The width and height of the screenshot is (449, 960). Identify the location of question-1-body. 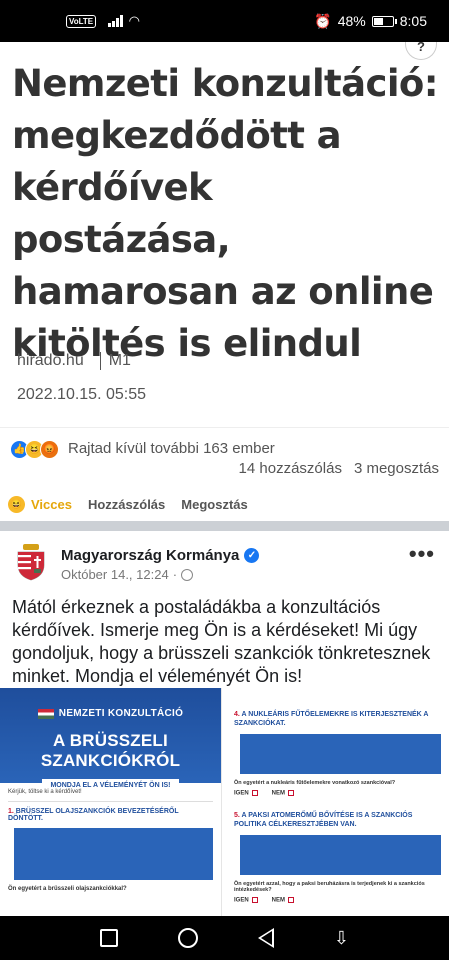
(113, 854).